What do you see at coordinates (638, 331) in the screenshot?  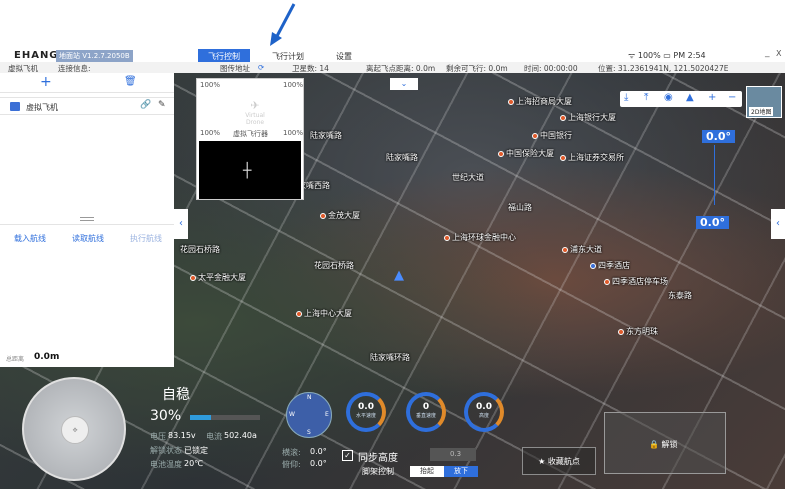 I see `map-poi: 东方明珠` at bounding box center [638, 331].